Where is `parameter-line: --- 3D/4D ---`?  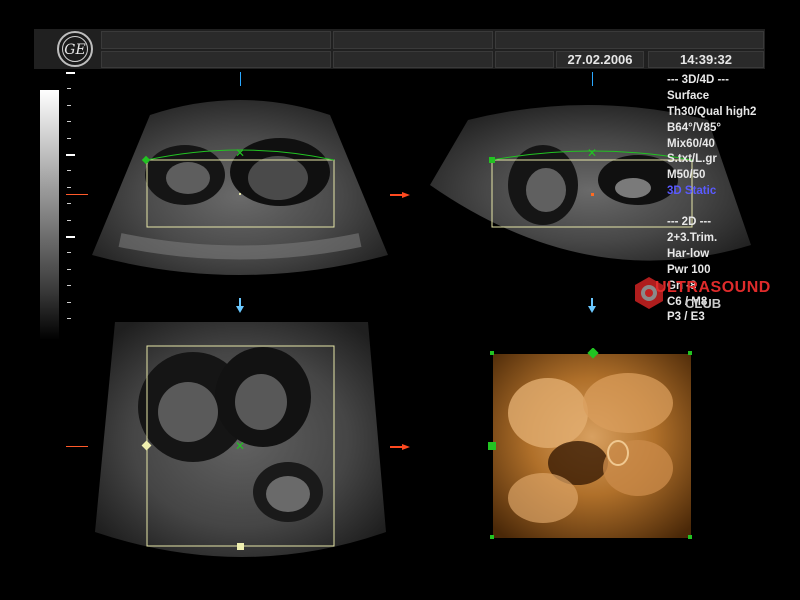 parameter-line: --- 3D/4D --- is located at coordinates (698, 80).